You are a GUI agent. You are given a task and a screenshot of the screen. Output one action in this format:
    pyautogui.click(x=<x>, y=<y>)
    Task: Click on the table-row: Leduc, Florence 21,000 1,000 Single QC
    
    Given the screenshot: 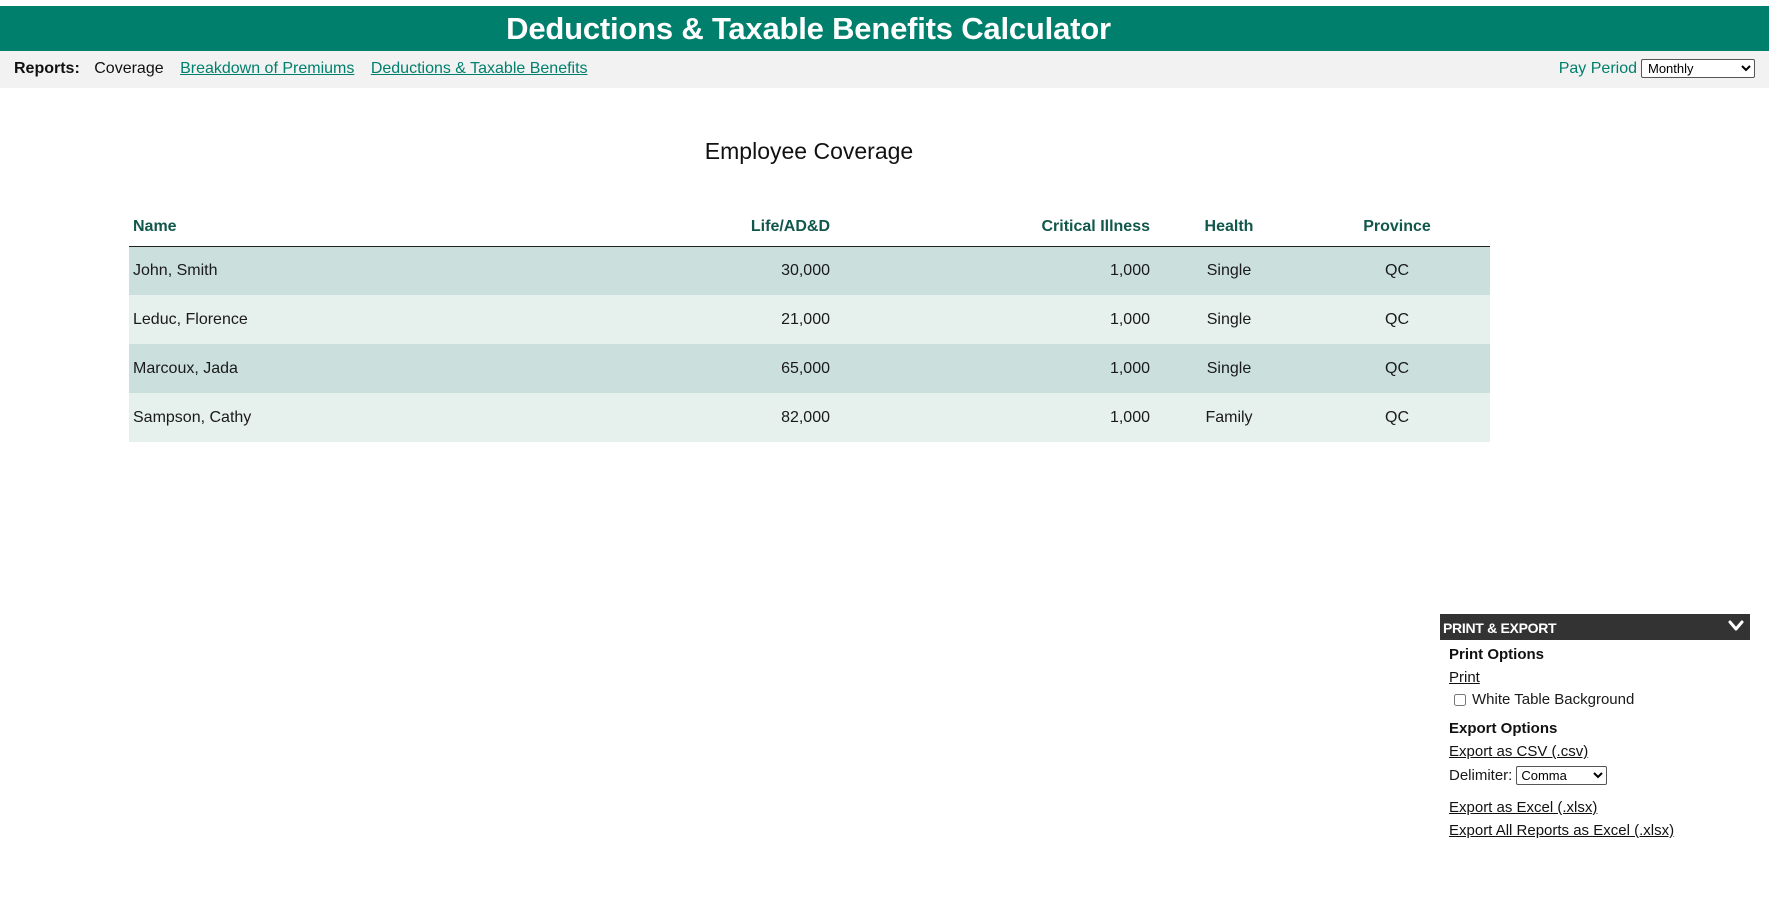 What is the action you would take?
    pyautogui.click(x=809, y=319)
    